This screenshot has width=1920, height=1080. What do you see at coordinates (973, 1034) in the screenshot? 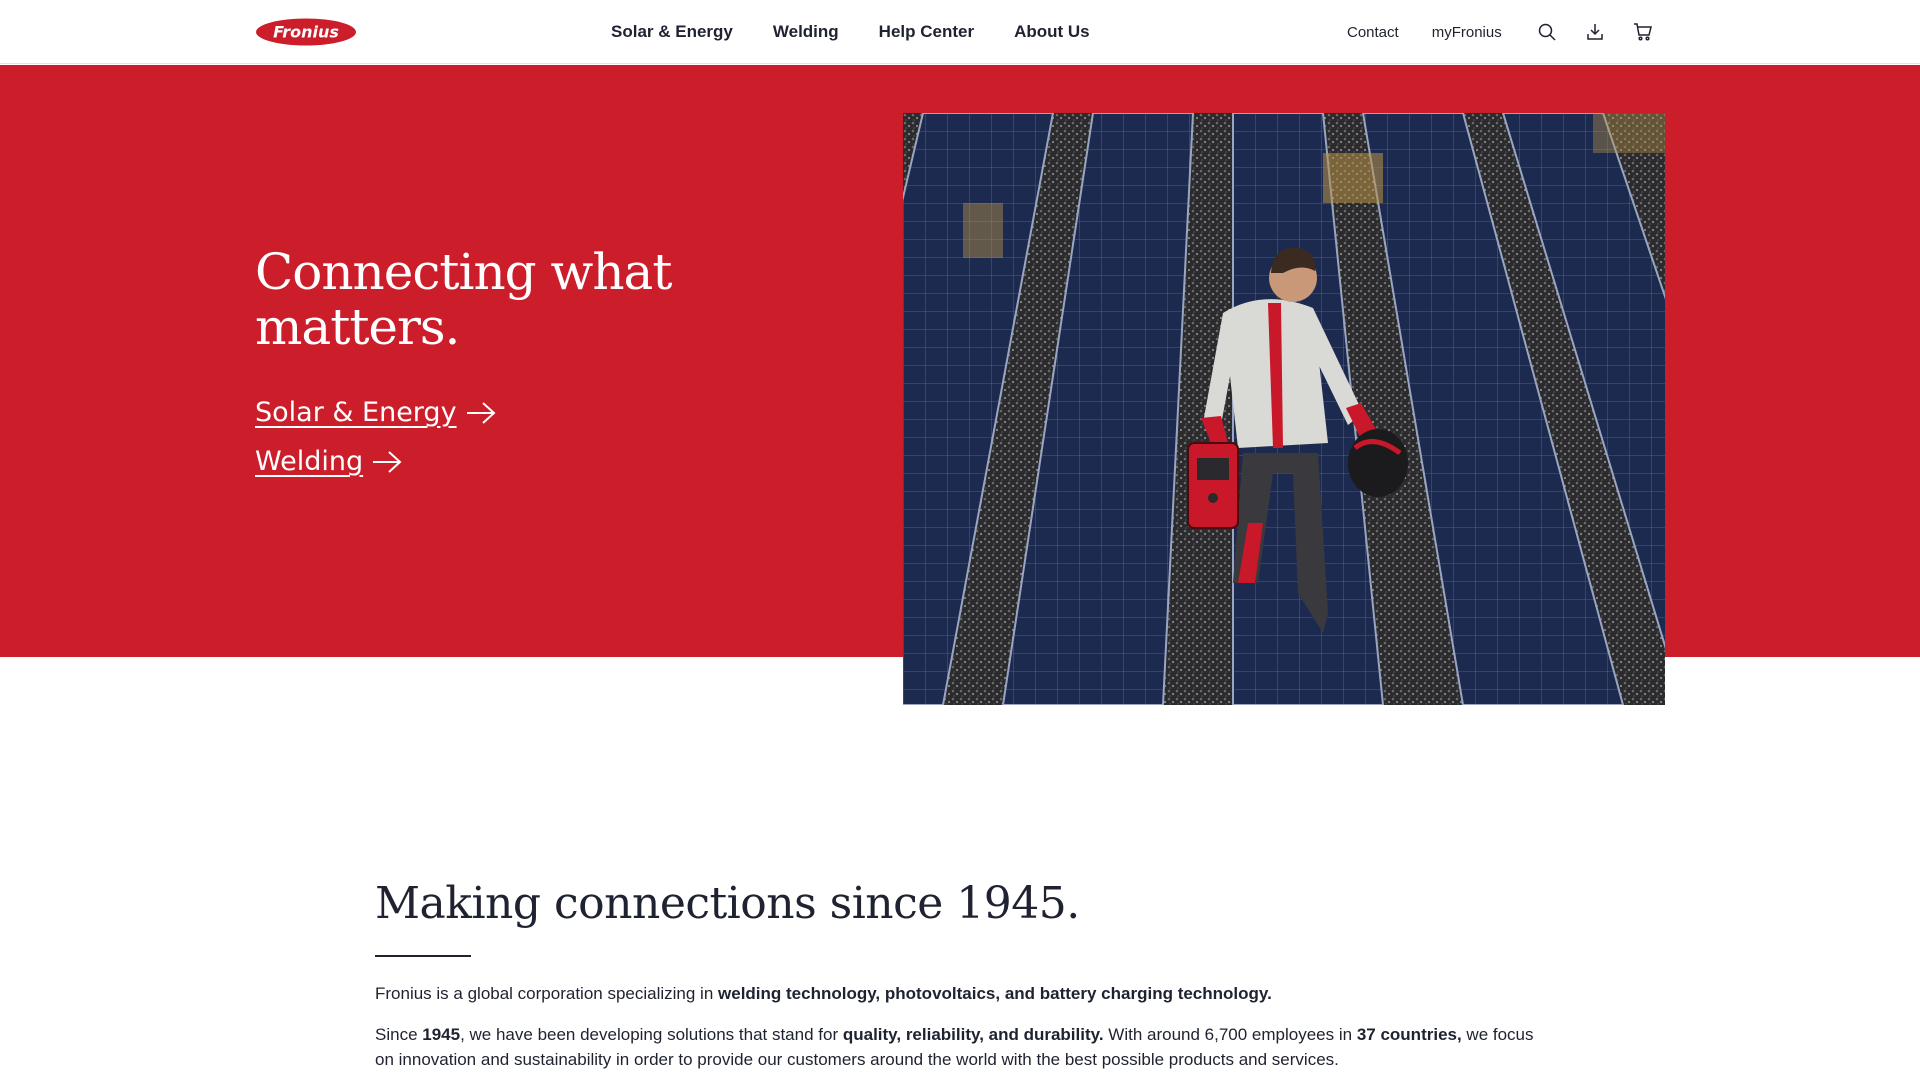
I see `bold-text: quality, reliability, and durability.` at bounding box center [973, 1034].